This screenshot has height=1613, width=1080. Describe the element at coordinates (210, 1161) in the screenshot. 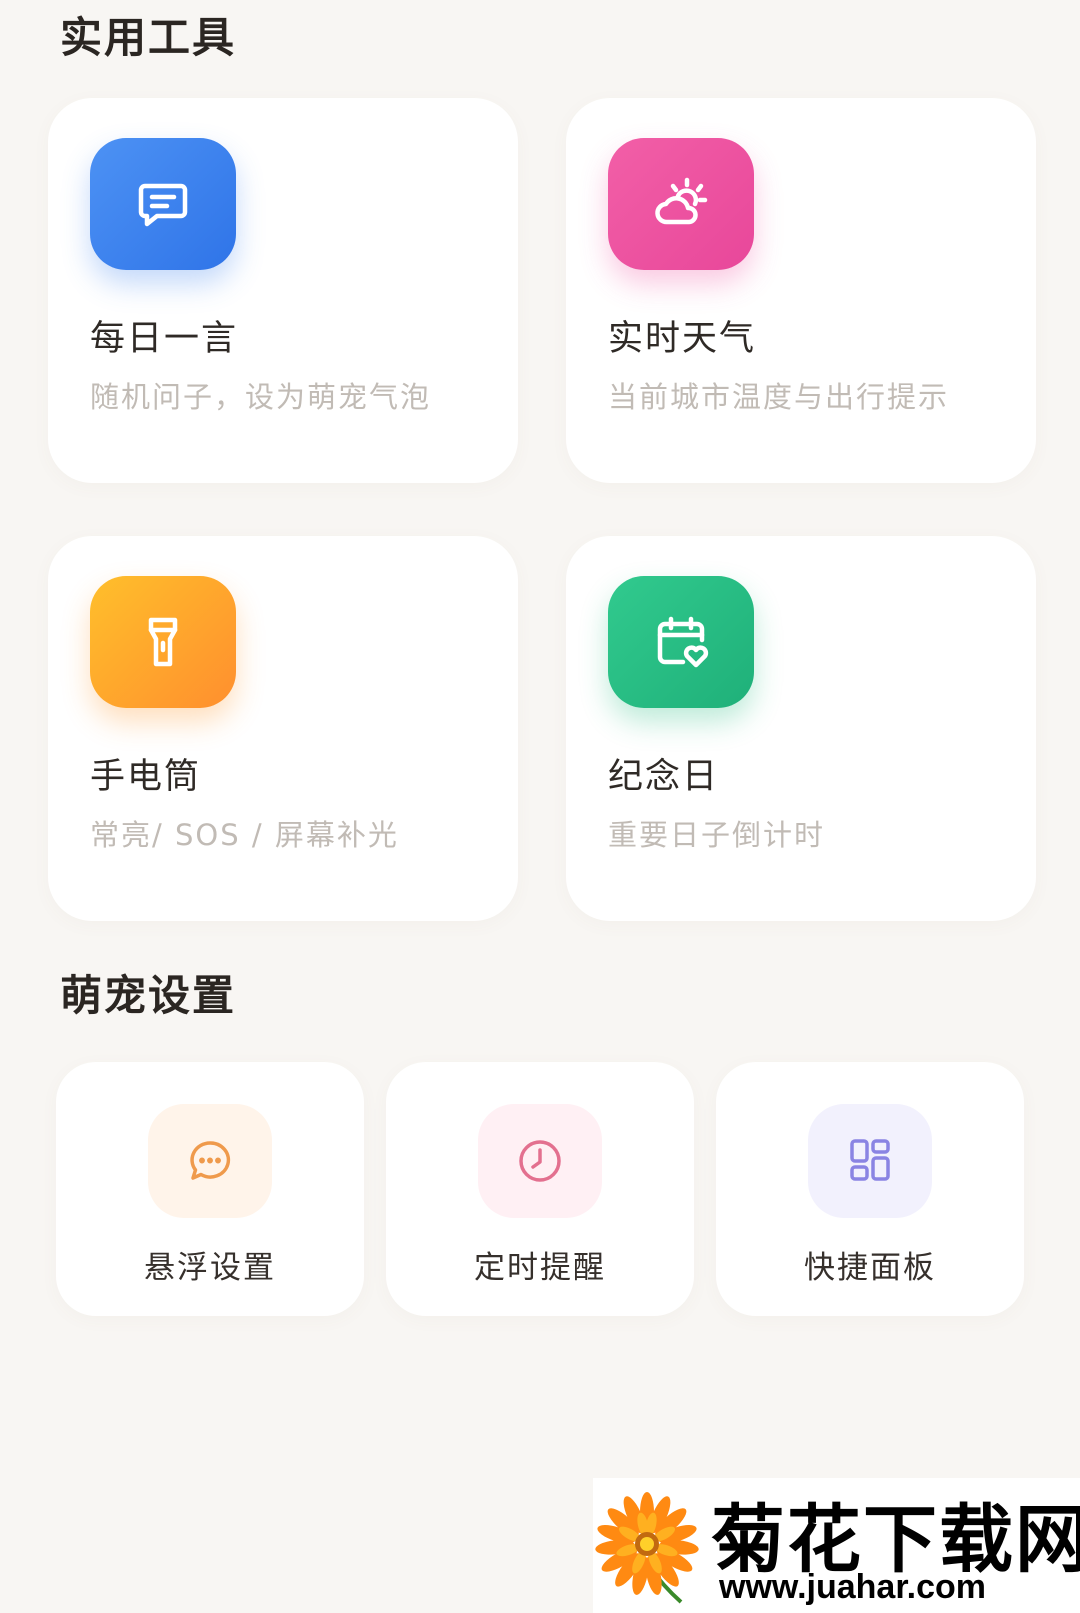

I see `floating-chat-icon` at that location.